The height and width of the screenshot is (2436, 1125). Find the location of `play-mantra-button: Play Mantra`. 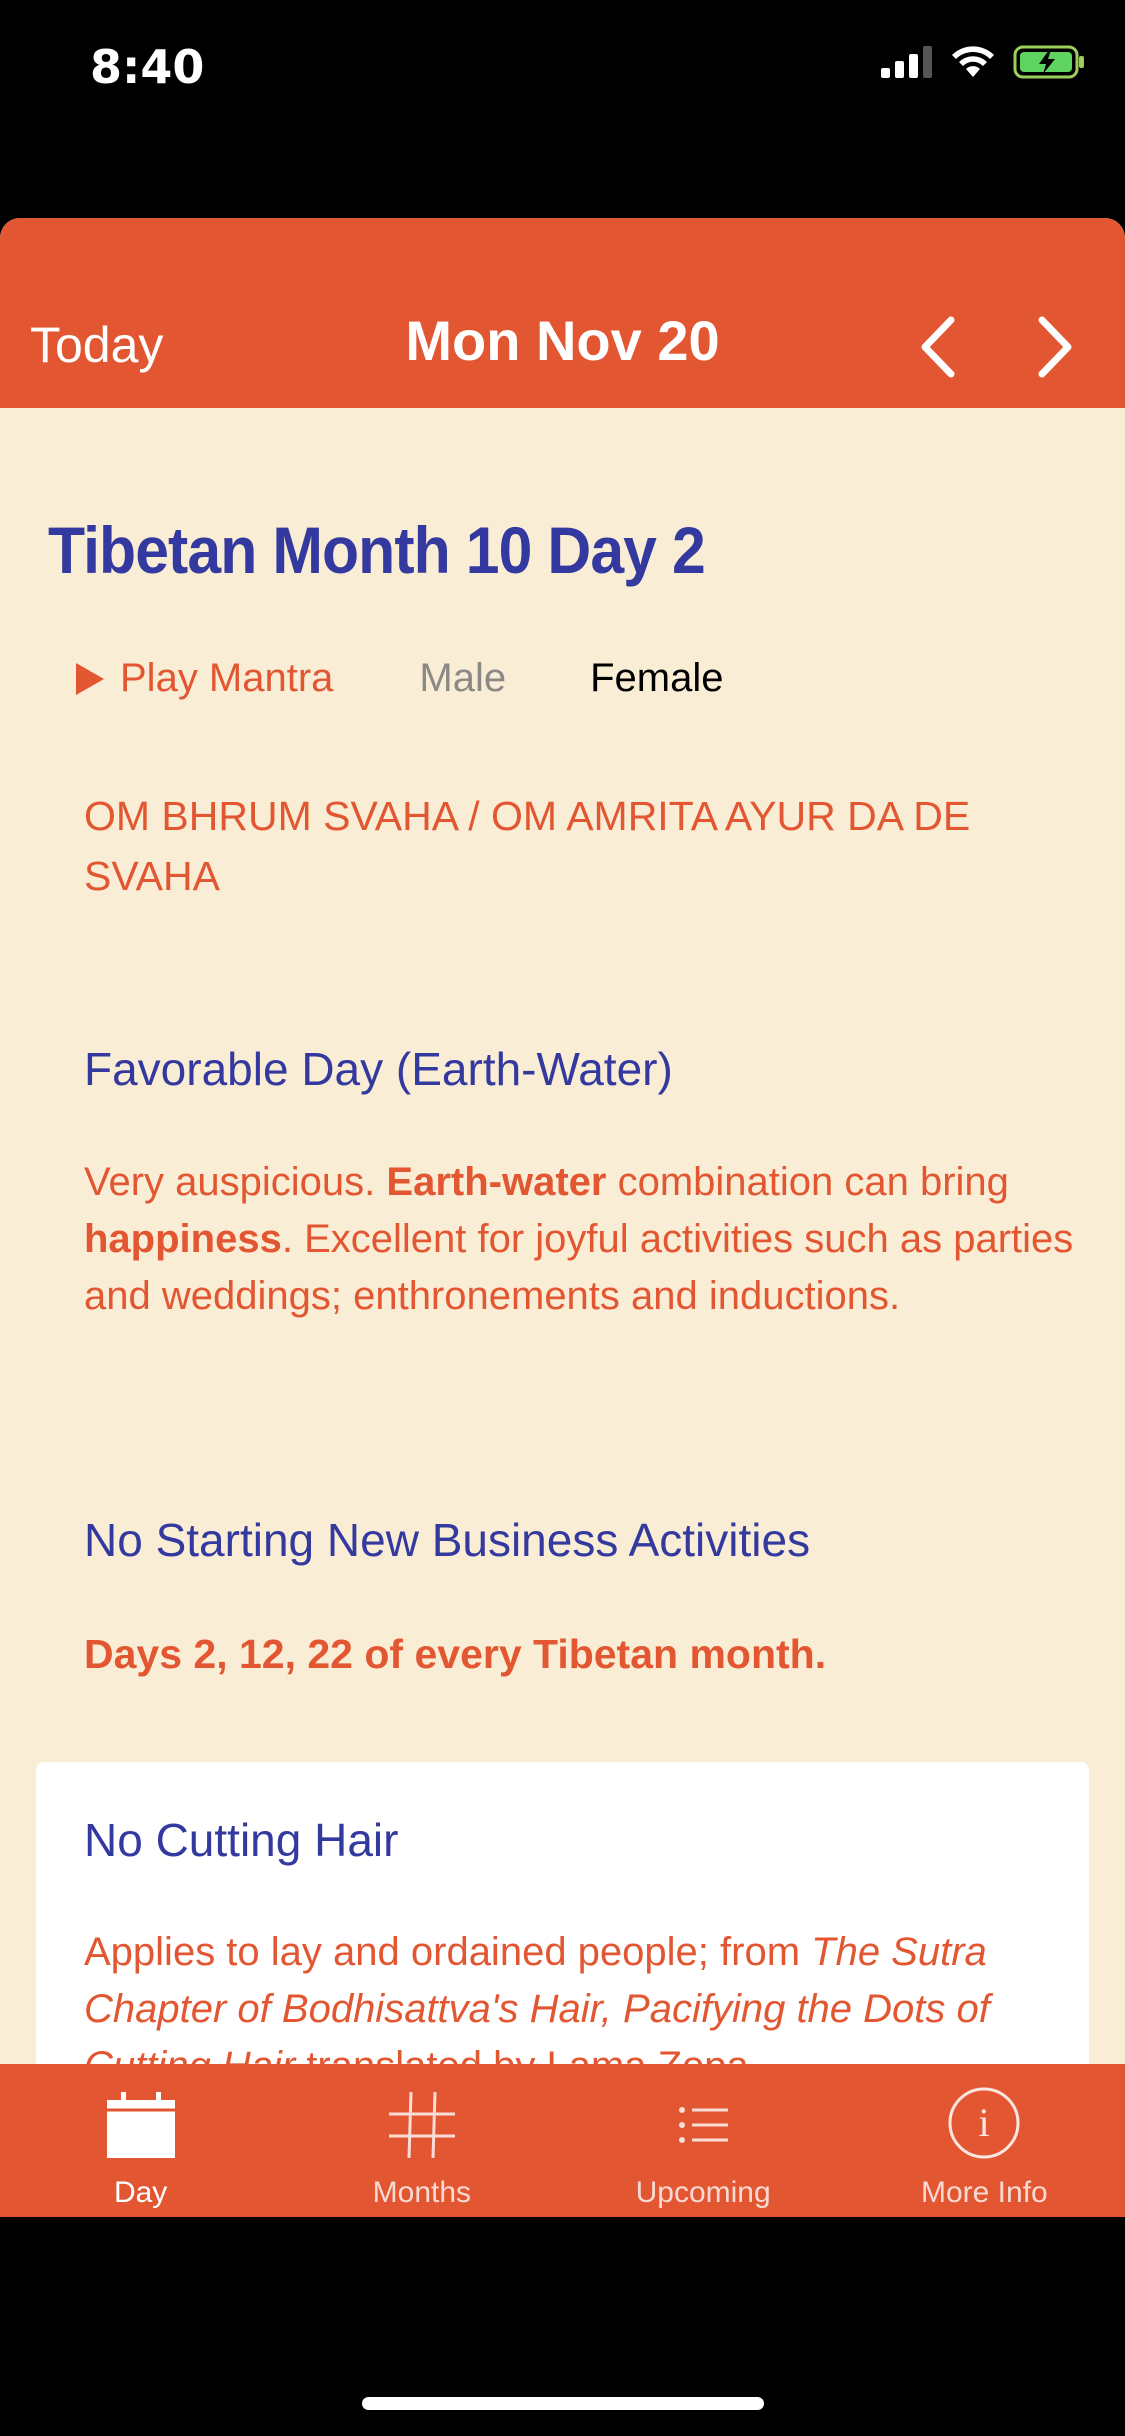

play-mantra-button: Play Mantra is located at coordinates (226, 678).